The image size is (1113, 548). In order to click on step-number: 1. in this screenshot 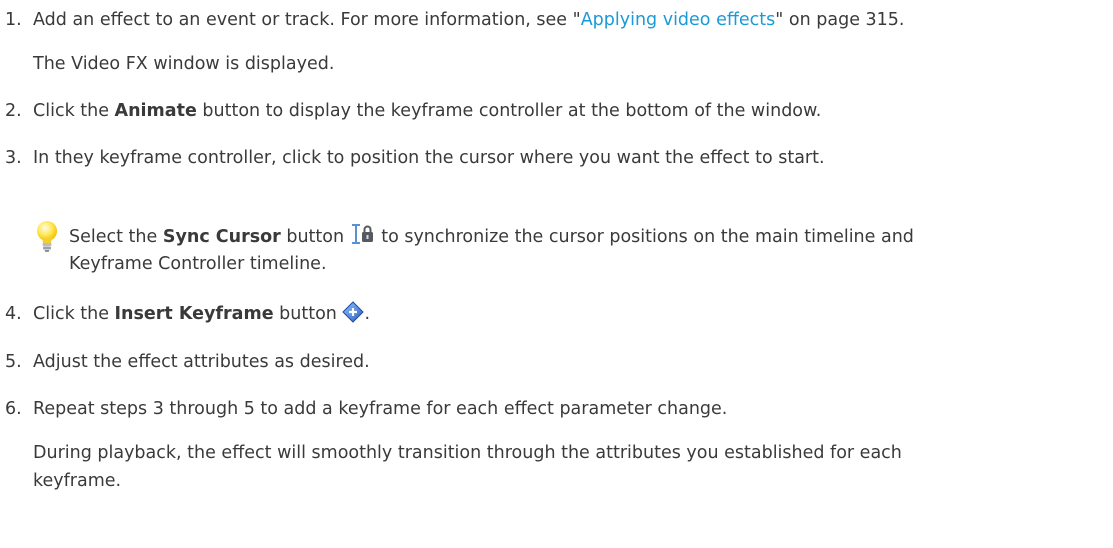, I will do `click(13, 20)`.